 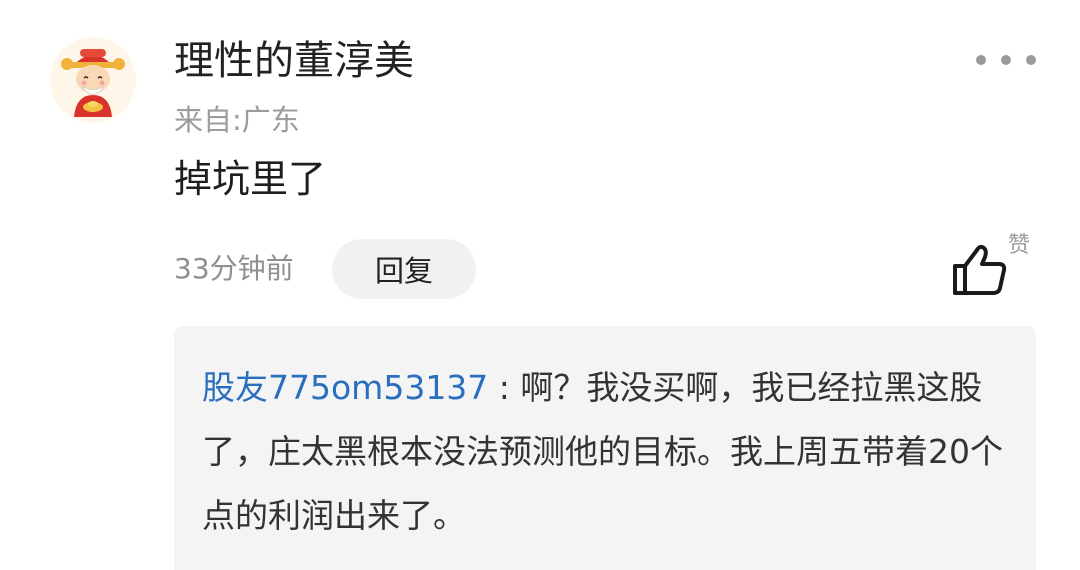 I want to click on reply-button: 回复, so click(x=404, y=269).